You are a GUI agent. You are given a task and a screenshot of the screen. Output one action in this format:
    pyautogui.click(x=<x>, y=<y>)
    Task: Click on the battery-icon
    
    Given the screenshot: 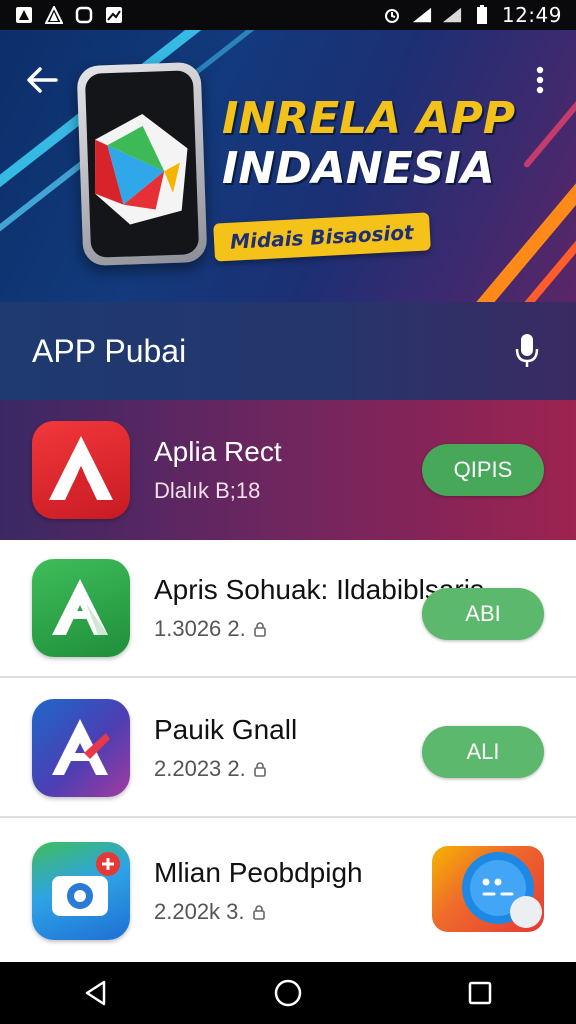 What is the action you would take?
    pyautogui.click(x=482, y=14)
    